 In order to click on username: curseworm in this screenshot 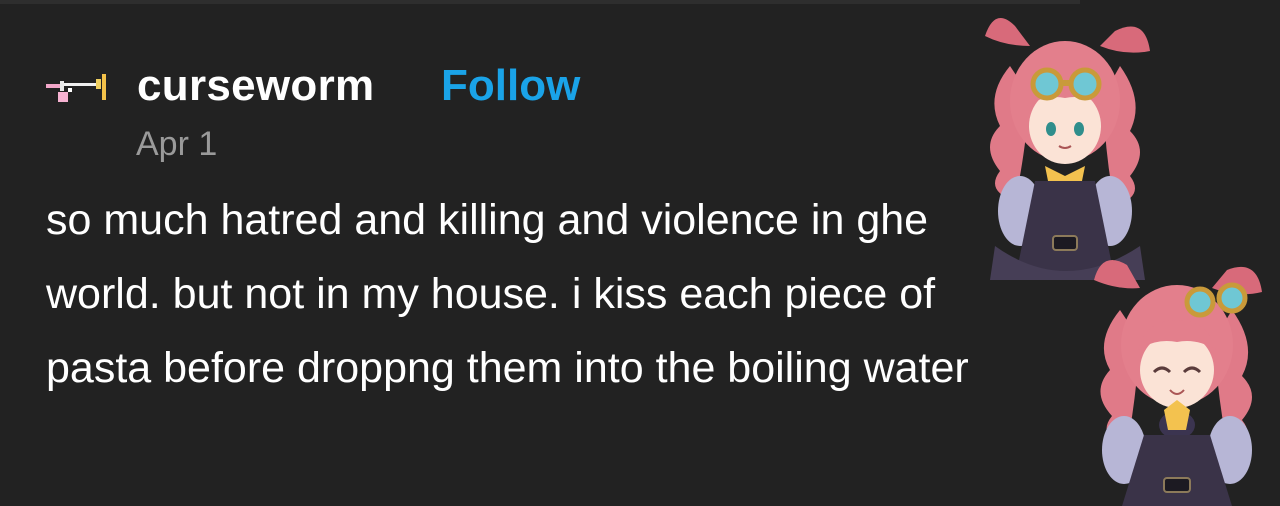, I will do `click(255, 86)`.